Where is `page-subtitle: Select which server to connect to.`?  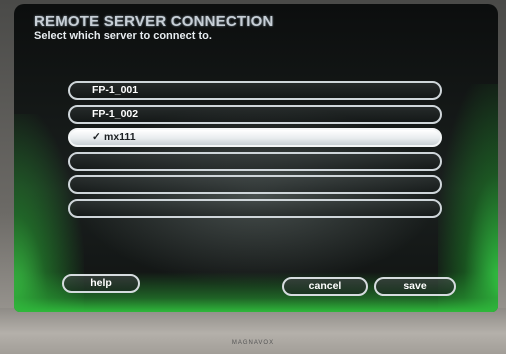 page-subtitle: Select which server to connect to. is located at coordinates (123, 36).